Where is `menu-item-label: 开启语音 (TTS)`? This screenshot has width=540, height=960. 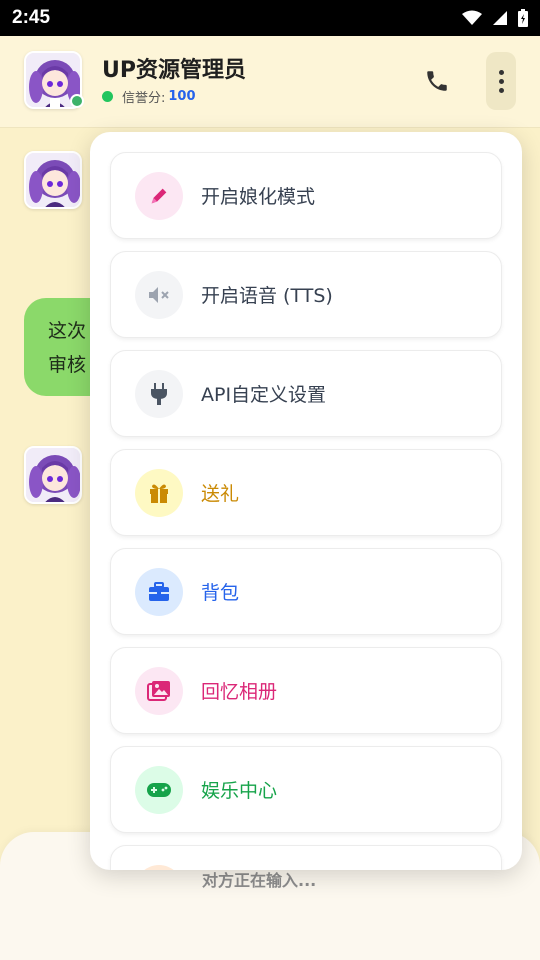 menu-item-label: 开启语音 (TTS) is located at coordinates (267, 296).